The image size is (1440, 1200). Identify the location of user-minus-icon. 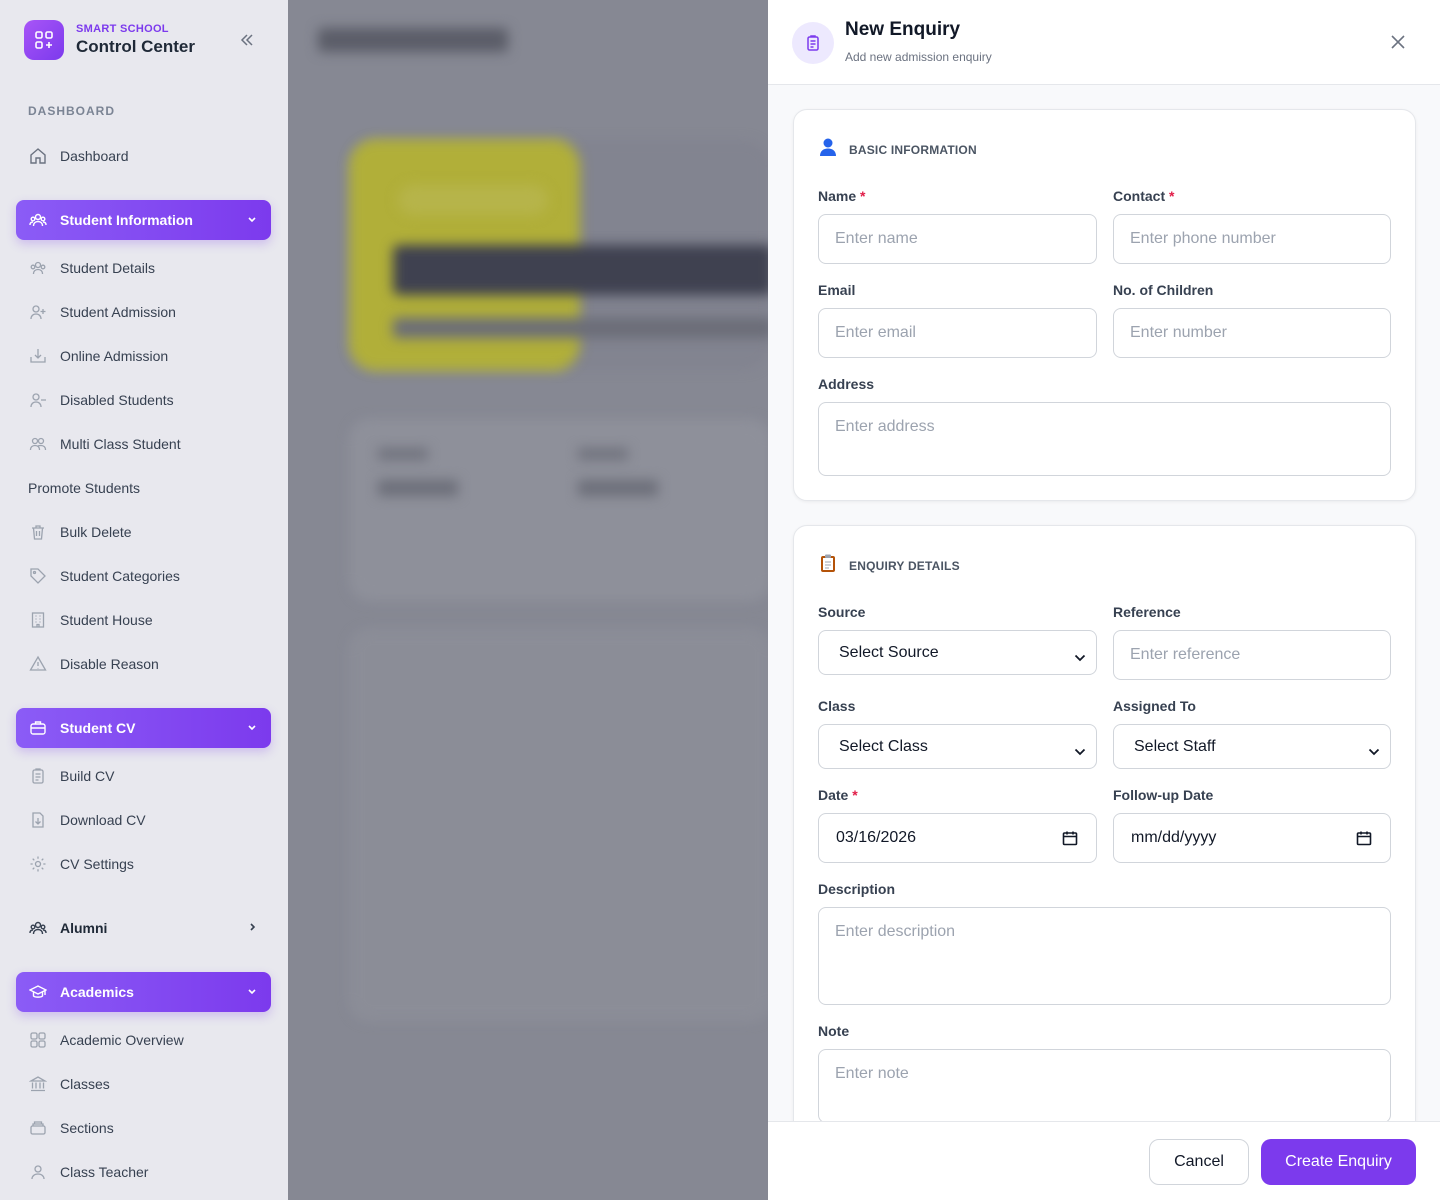
(38, 400).